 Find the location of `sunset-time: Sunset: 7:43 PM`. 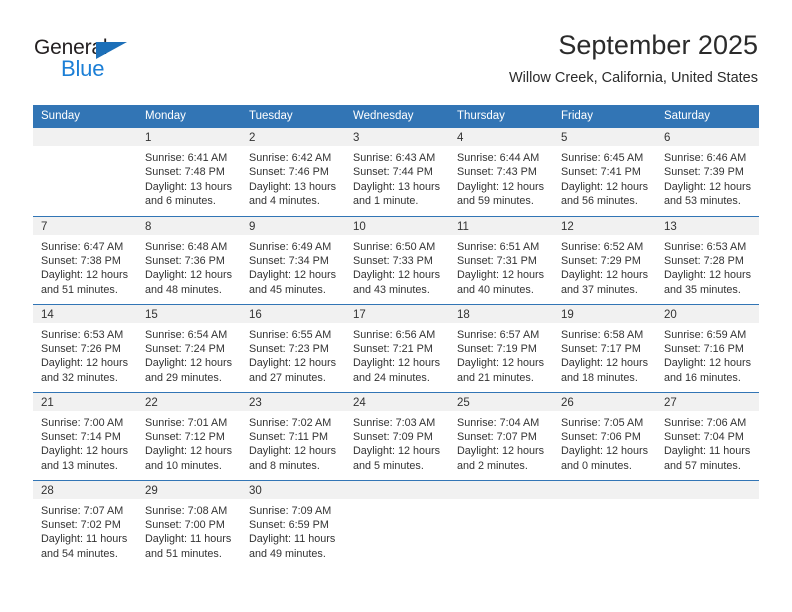

sunset-time: Sunset: 7:43 PM is located at coordinates (497, 172).